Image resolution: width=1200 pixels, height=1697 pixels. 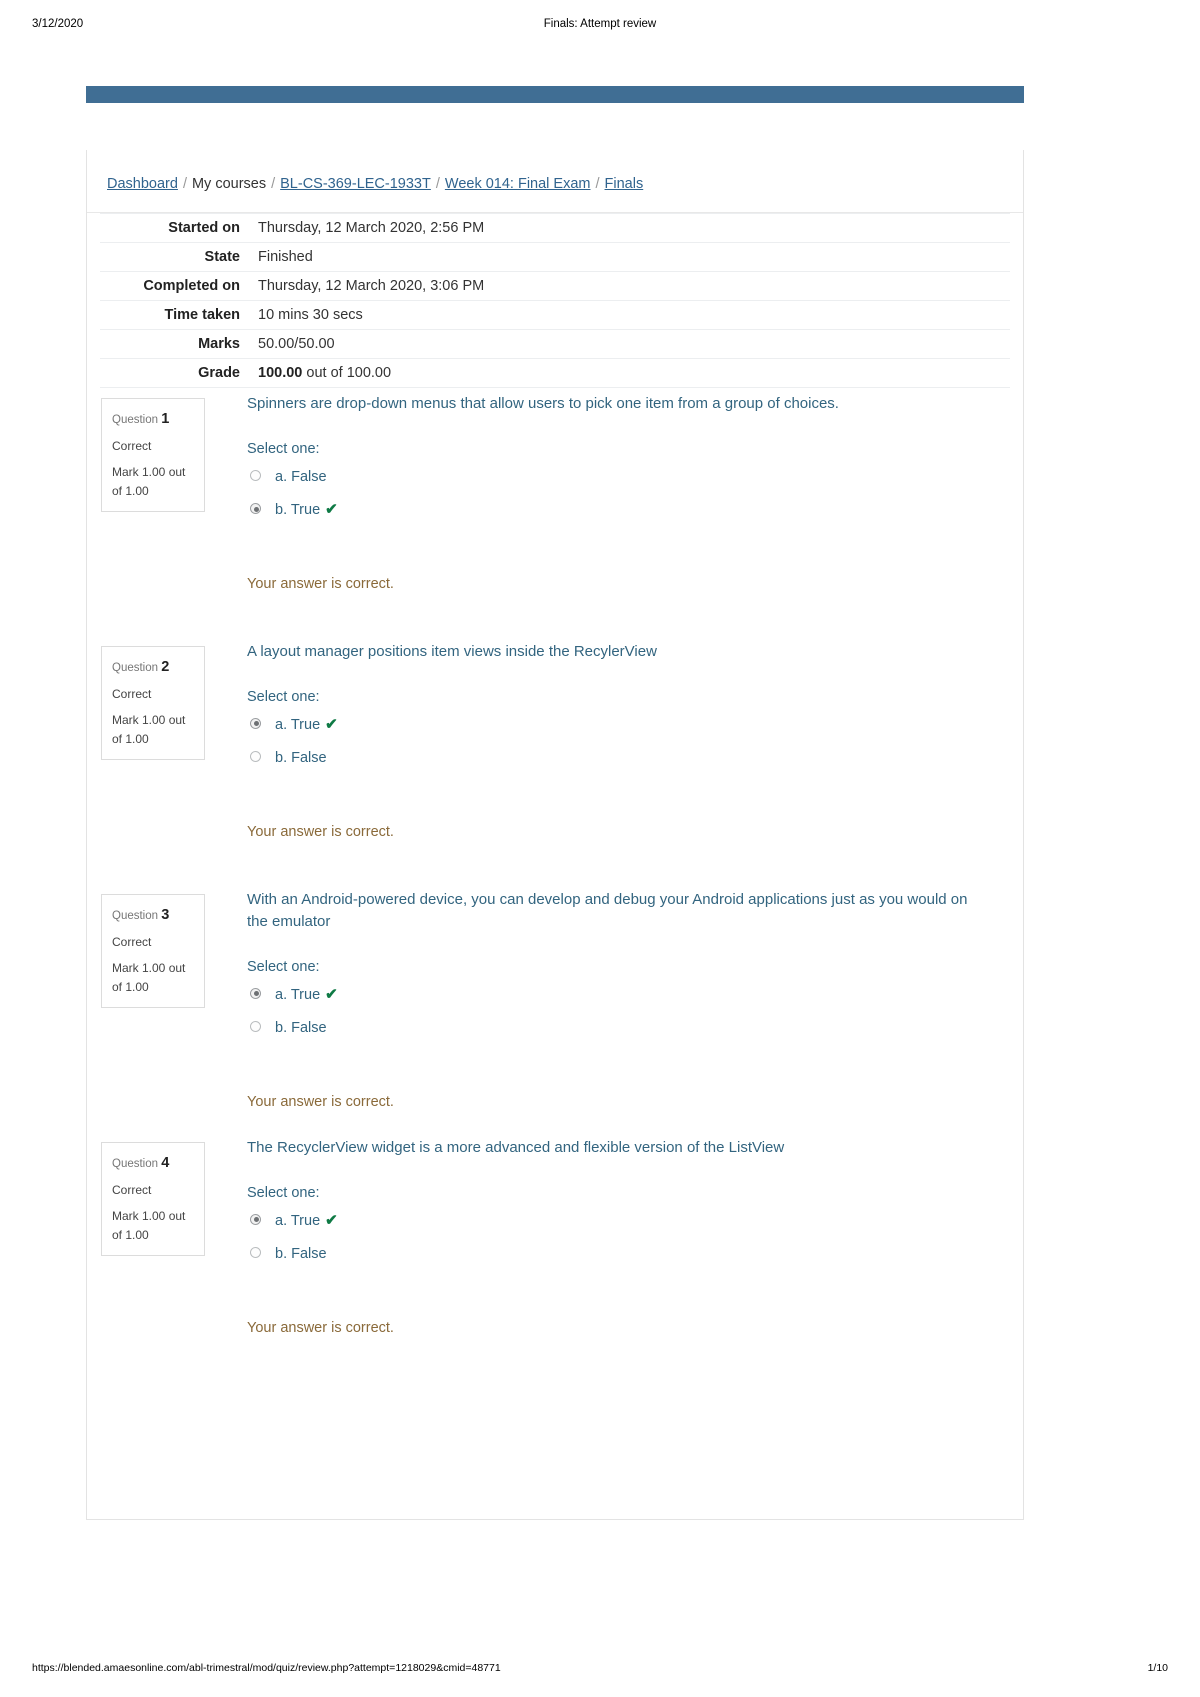 I want to click on breadcrumb-item-dashboard: Dashboard, so click(x=142, y=184).